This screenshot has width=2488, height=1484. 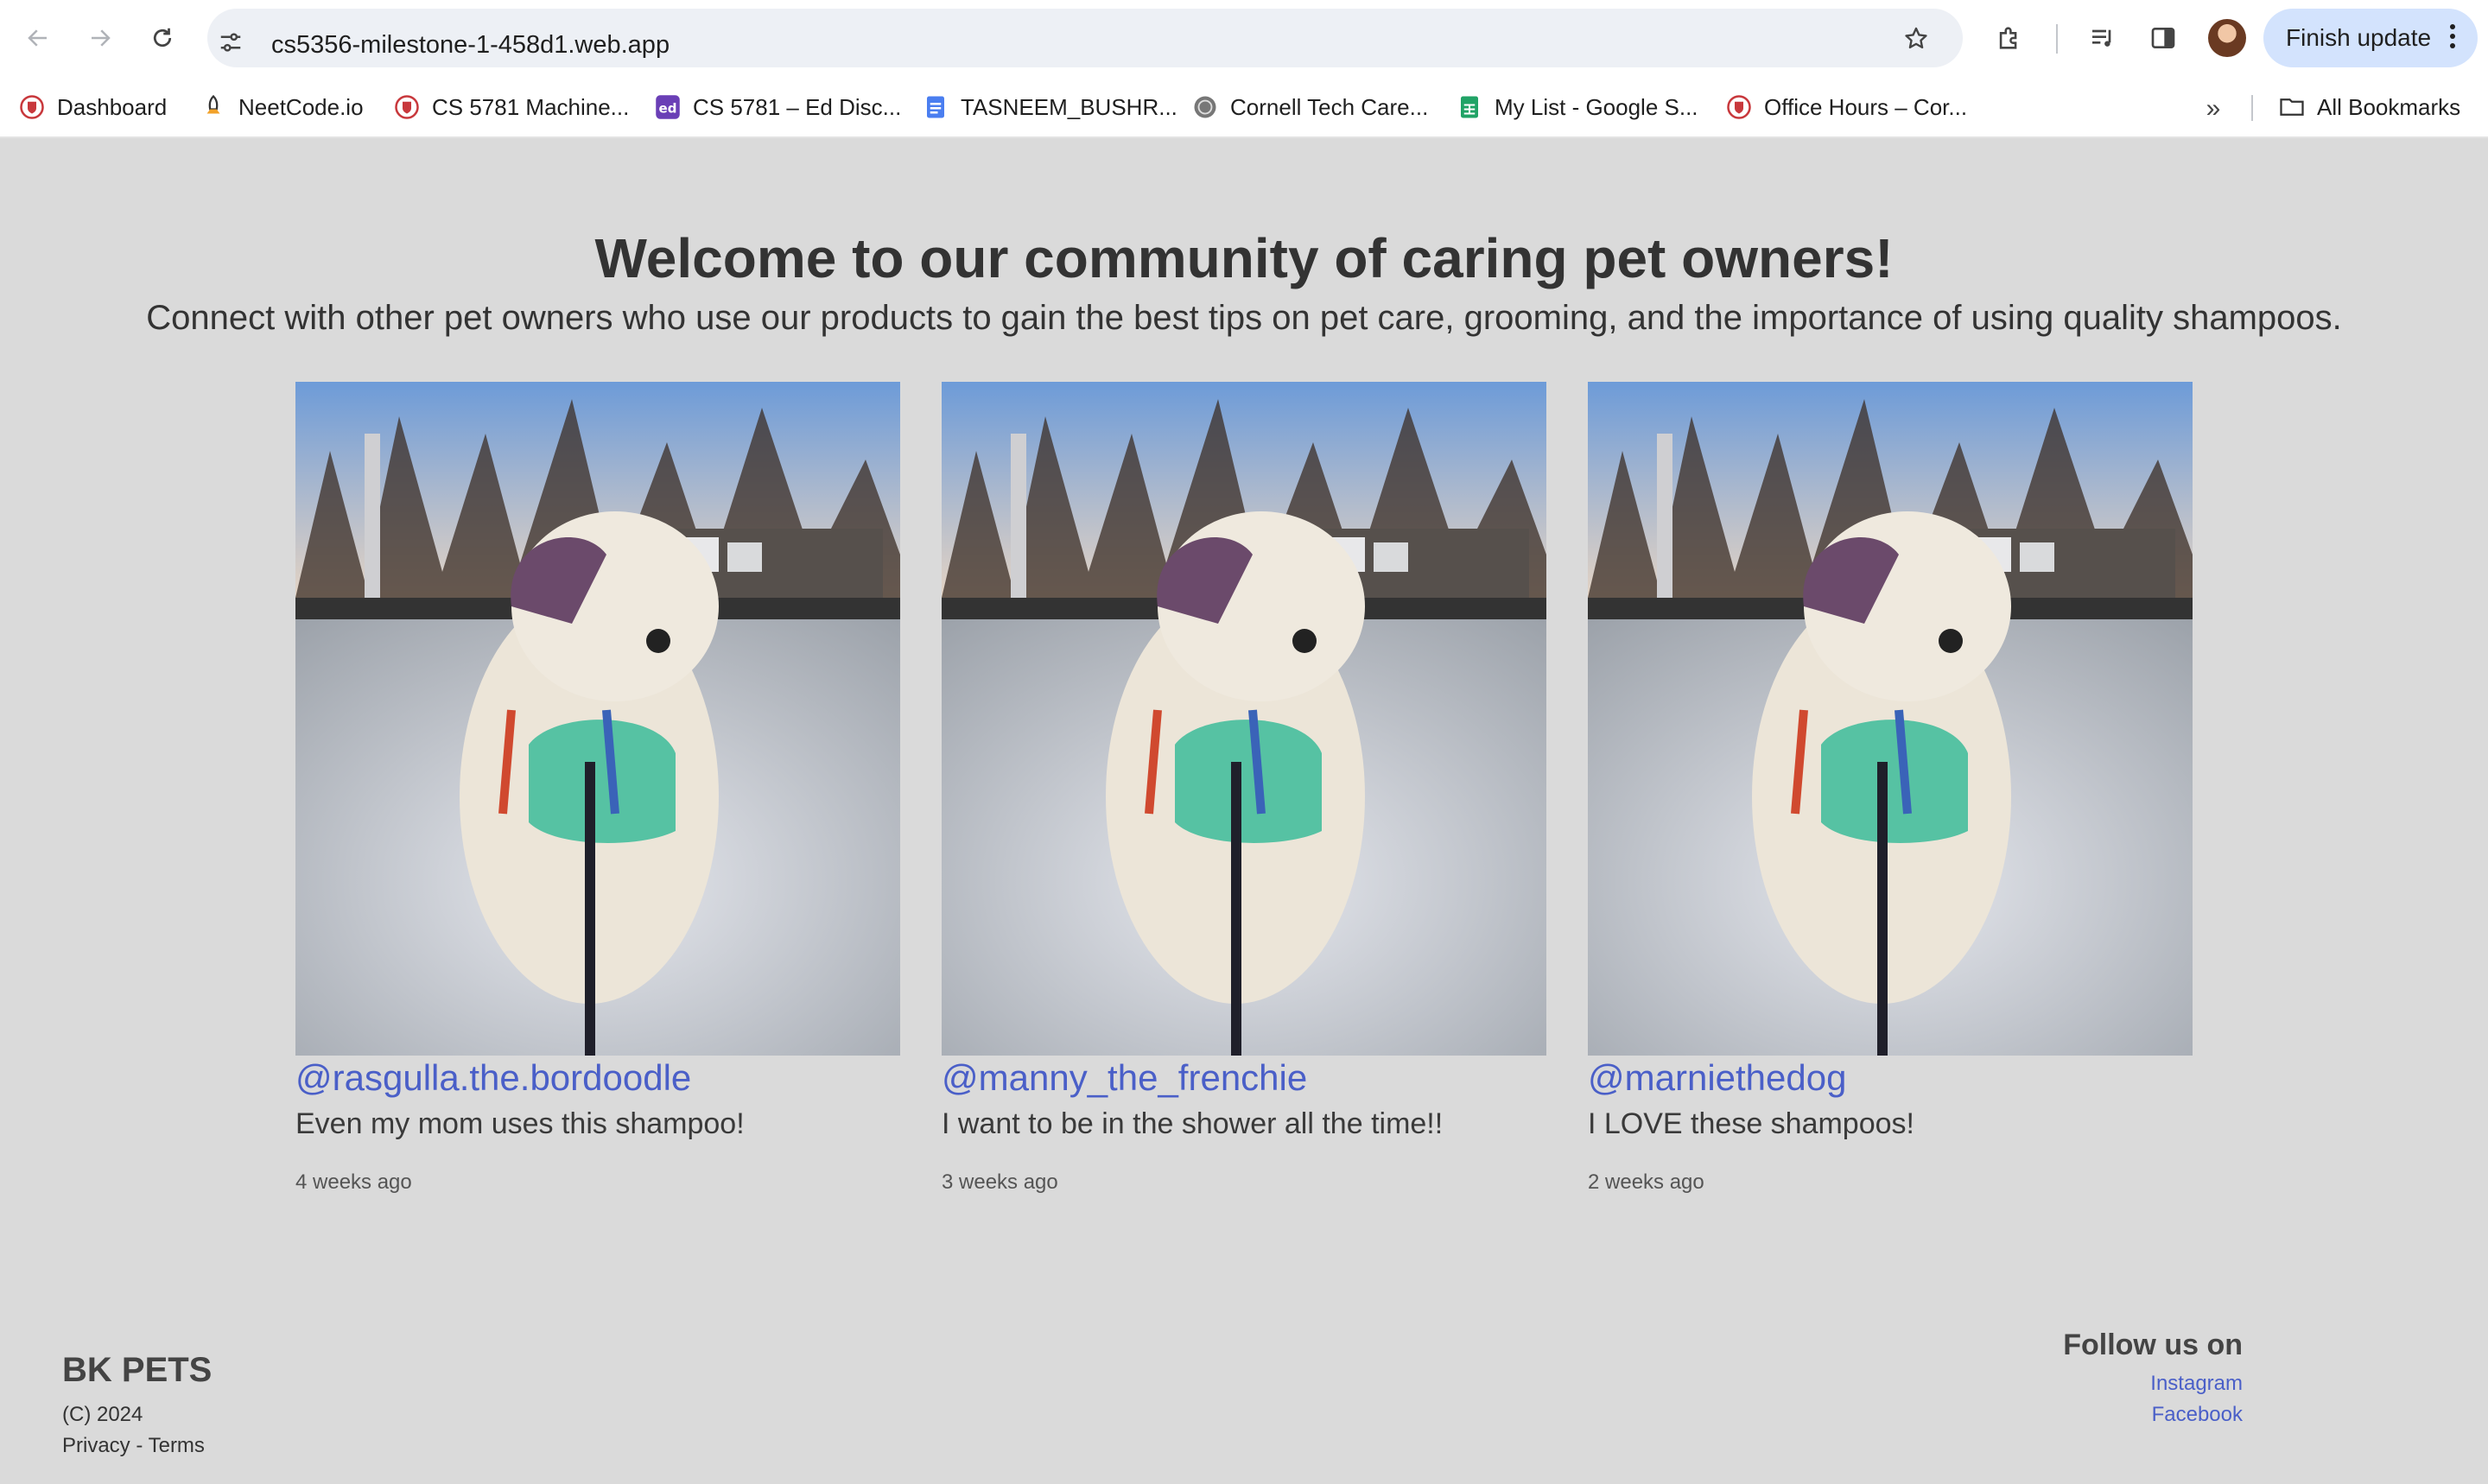 I want to click on seal-icon, so click(x=1205, y=107).